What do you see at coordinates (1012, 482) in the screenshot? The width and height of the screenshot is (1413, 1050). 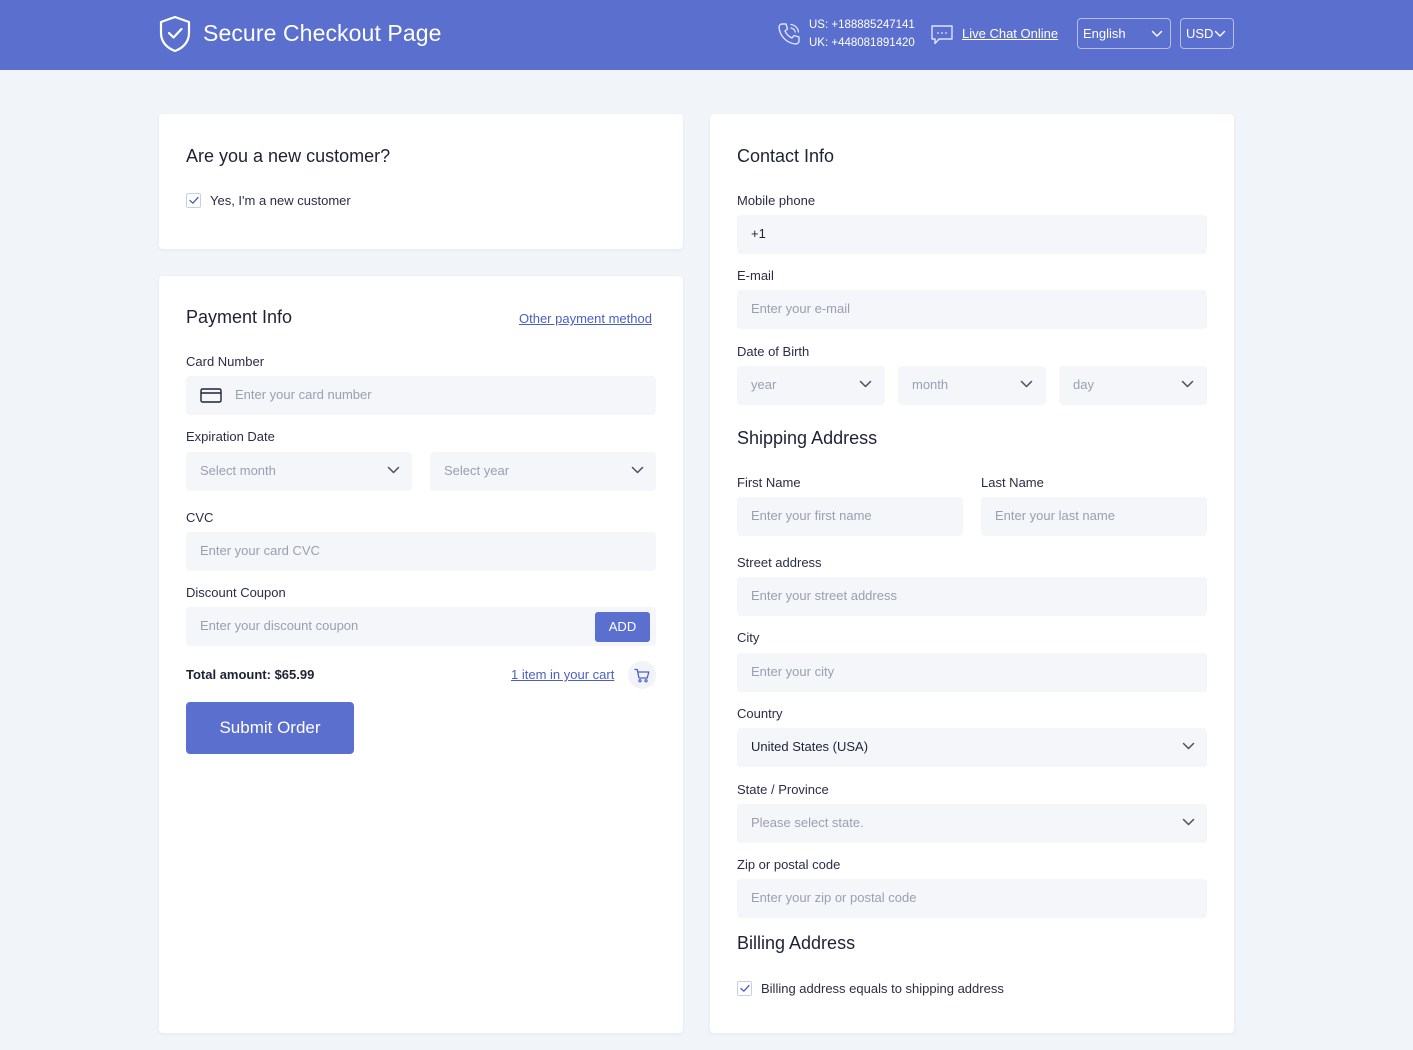 I see `last-name-label: Last Name` at bounding box center [1012, 482].